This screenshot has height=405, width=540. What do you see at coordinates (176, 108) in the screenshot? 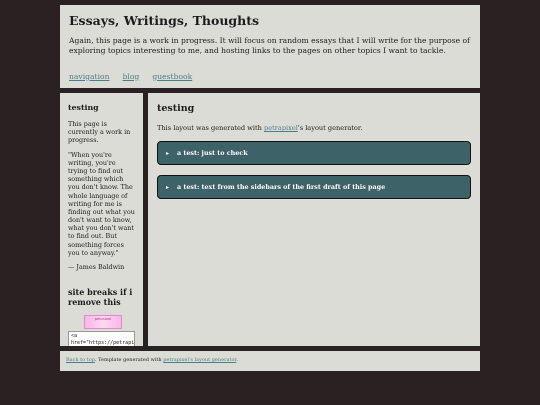
I see `main-heading: testing` at bounding box center [176, 108].